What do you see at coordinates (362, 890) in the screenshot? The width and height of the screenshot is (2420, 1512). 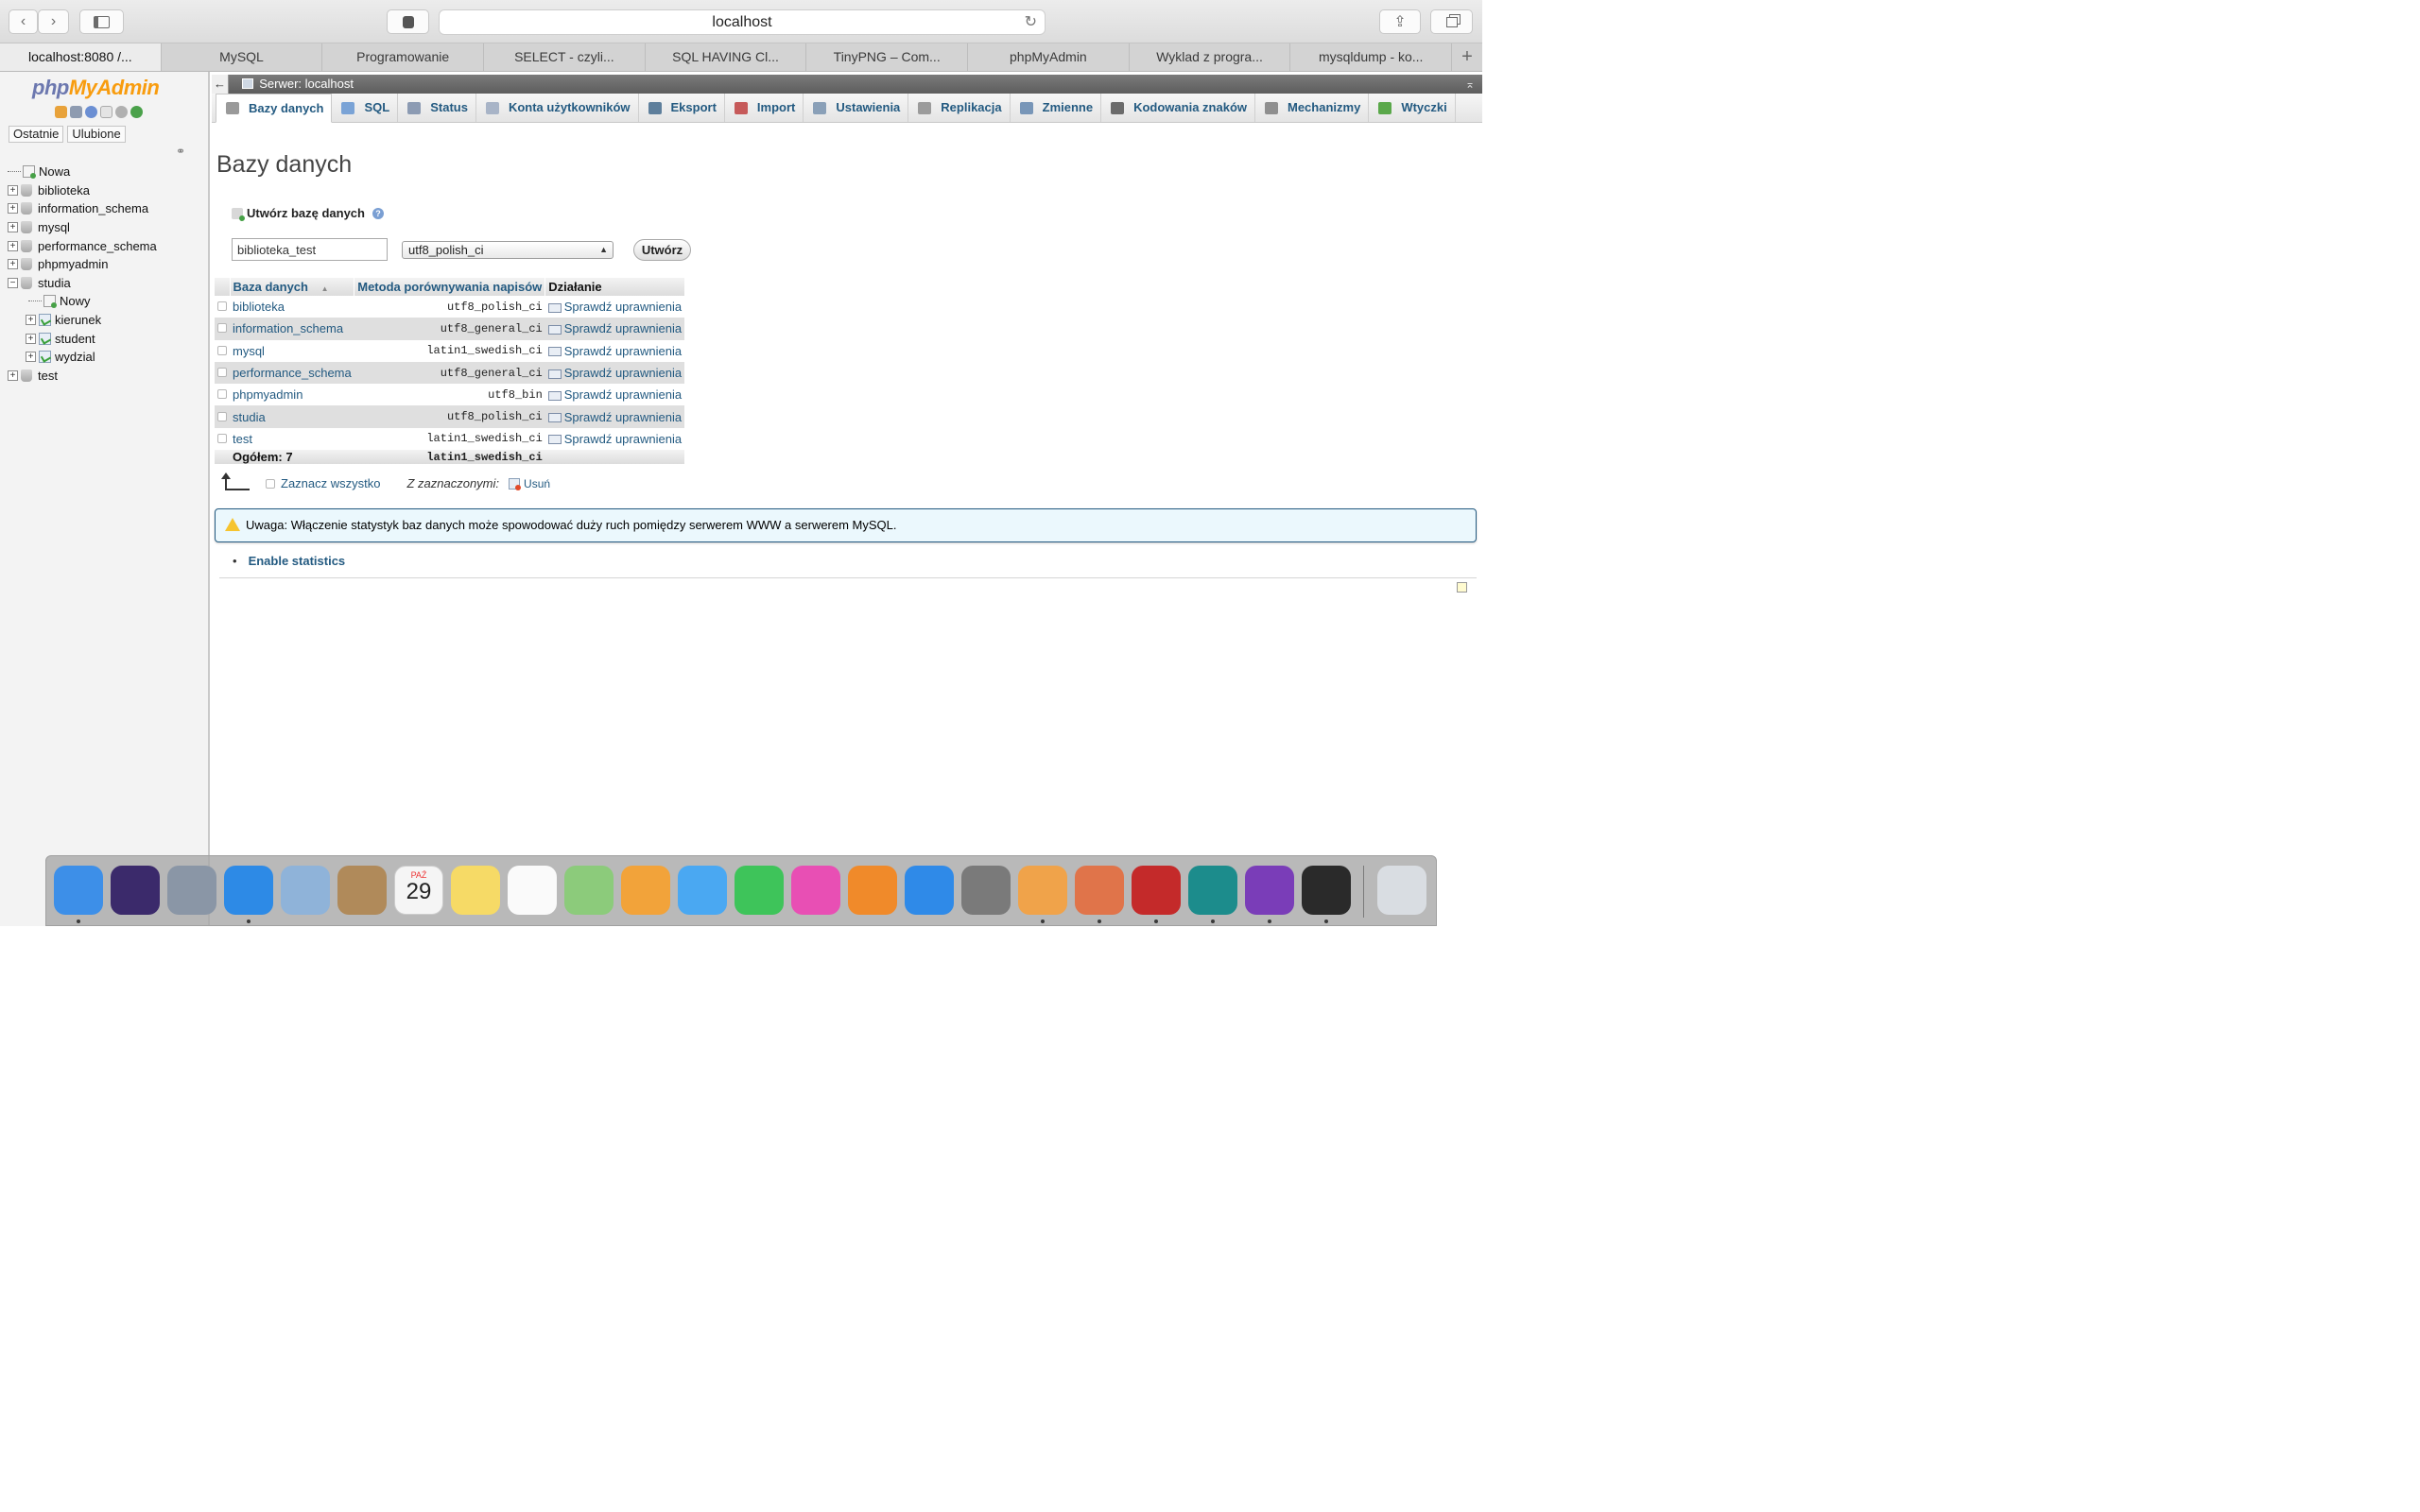 I see `contacts-icon` at bounding box center [362, 890].